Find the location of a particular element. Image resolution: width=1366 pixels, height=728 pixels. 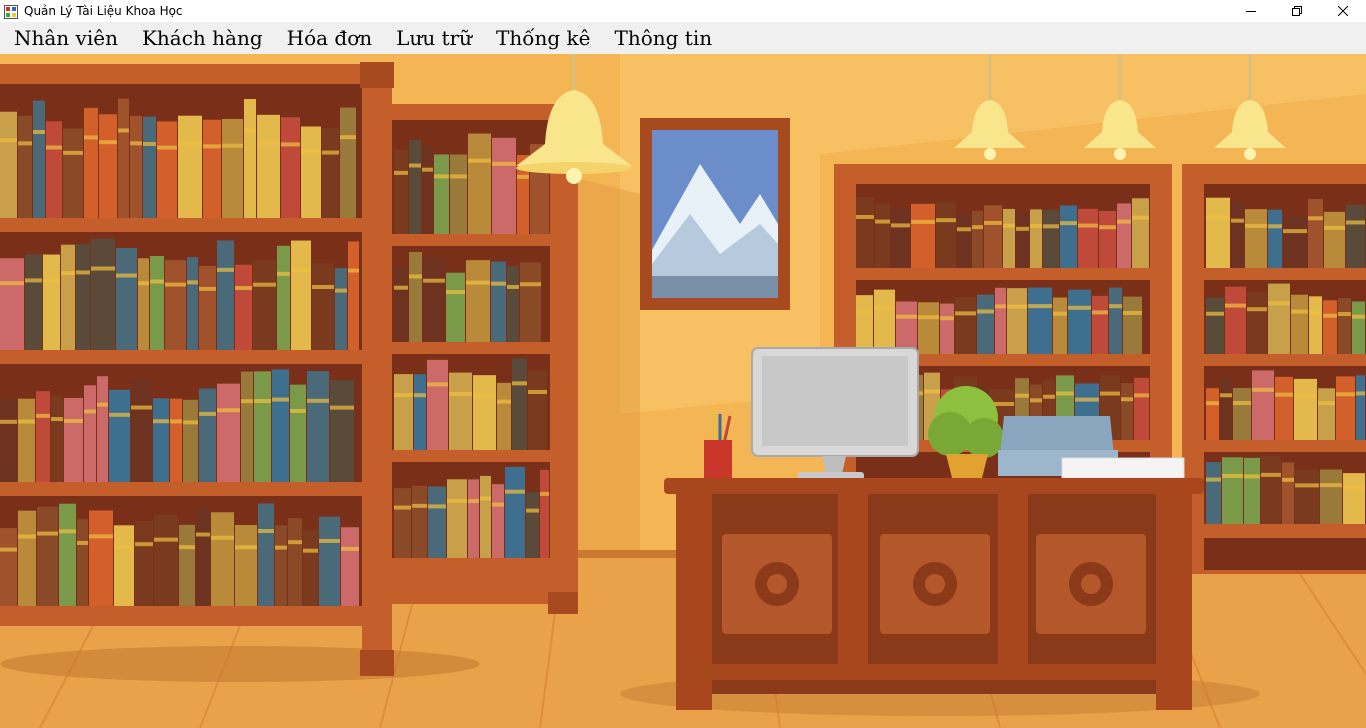

restore-icon is located at coordinates (1297, 11).